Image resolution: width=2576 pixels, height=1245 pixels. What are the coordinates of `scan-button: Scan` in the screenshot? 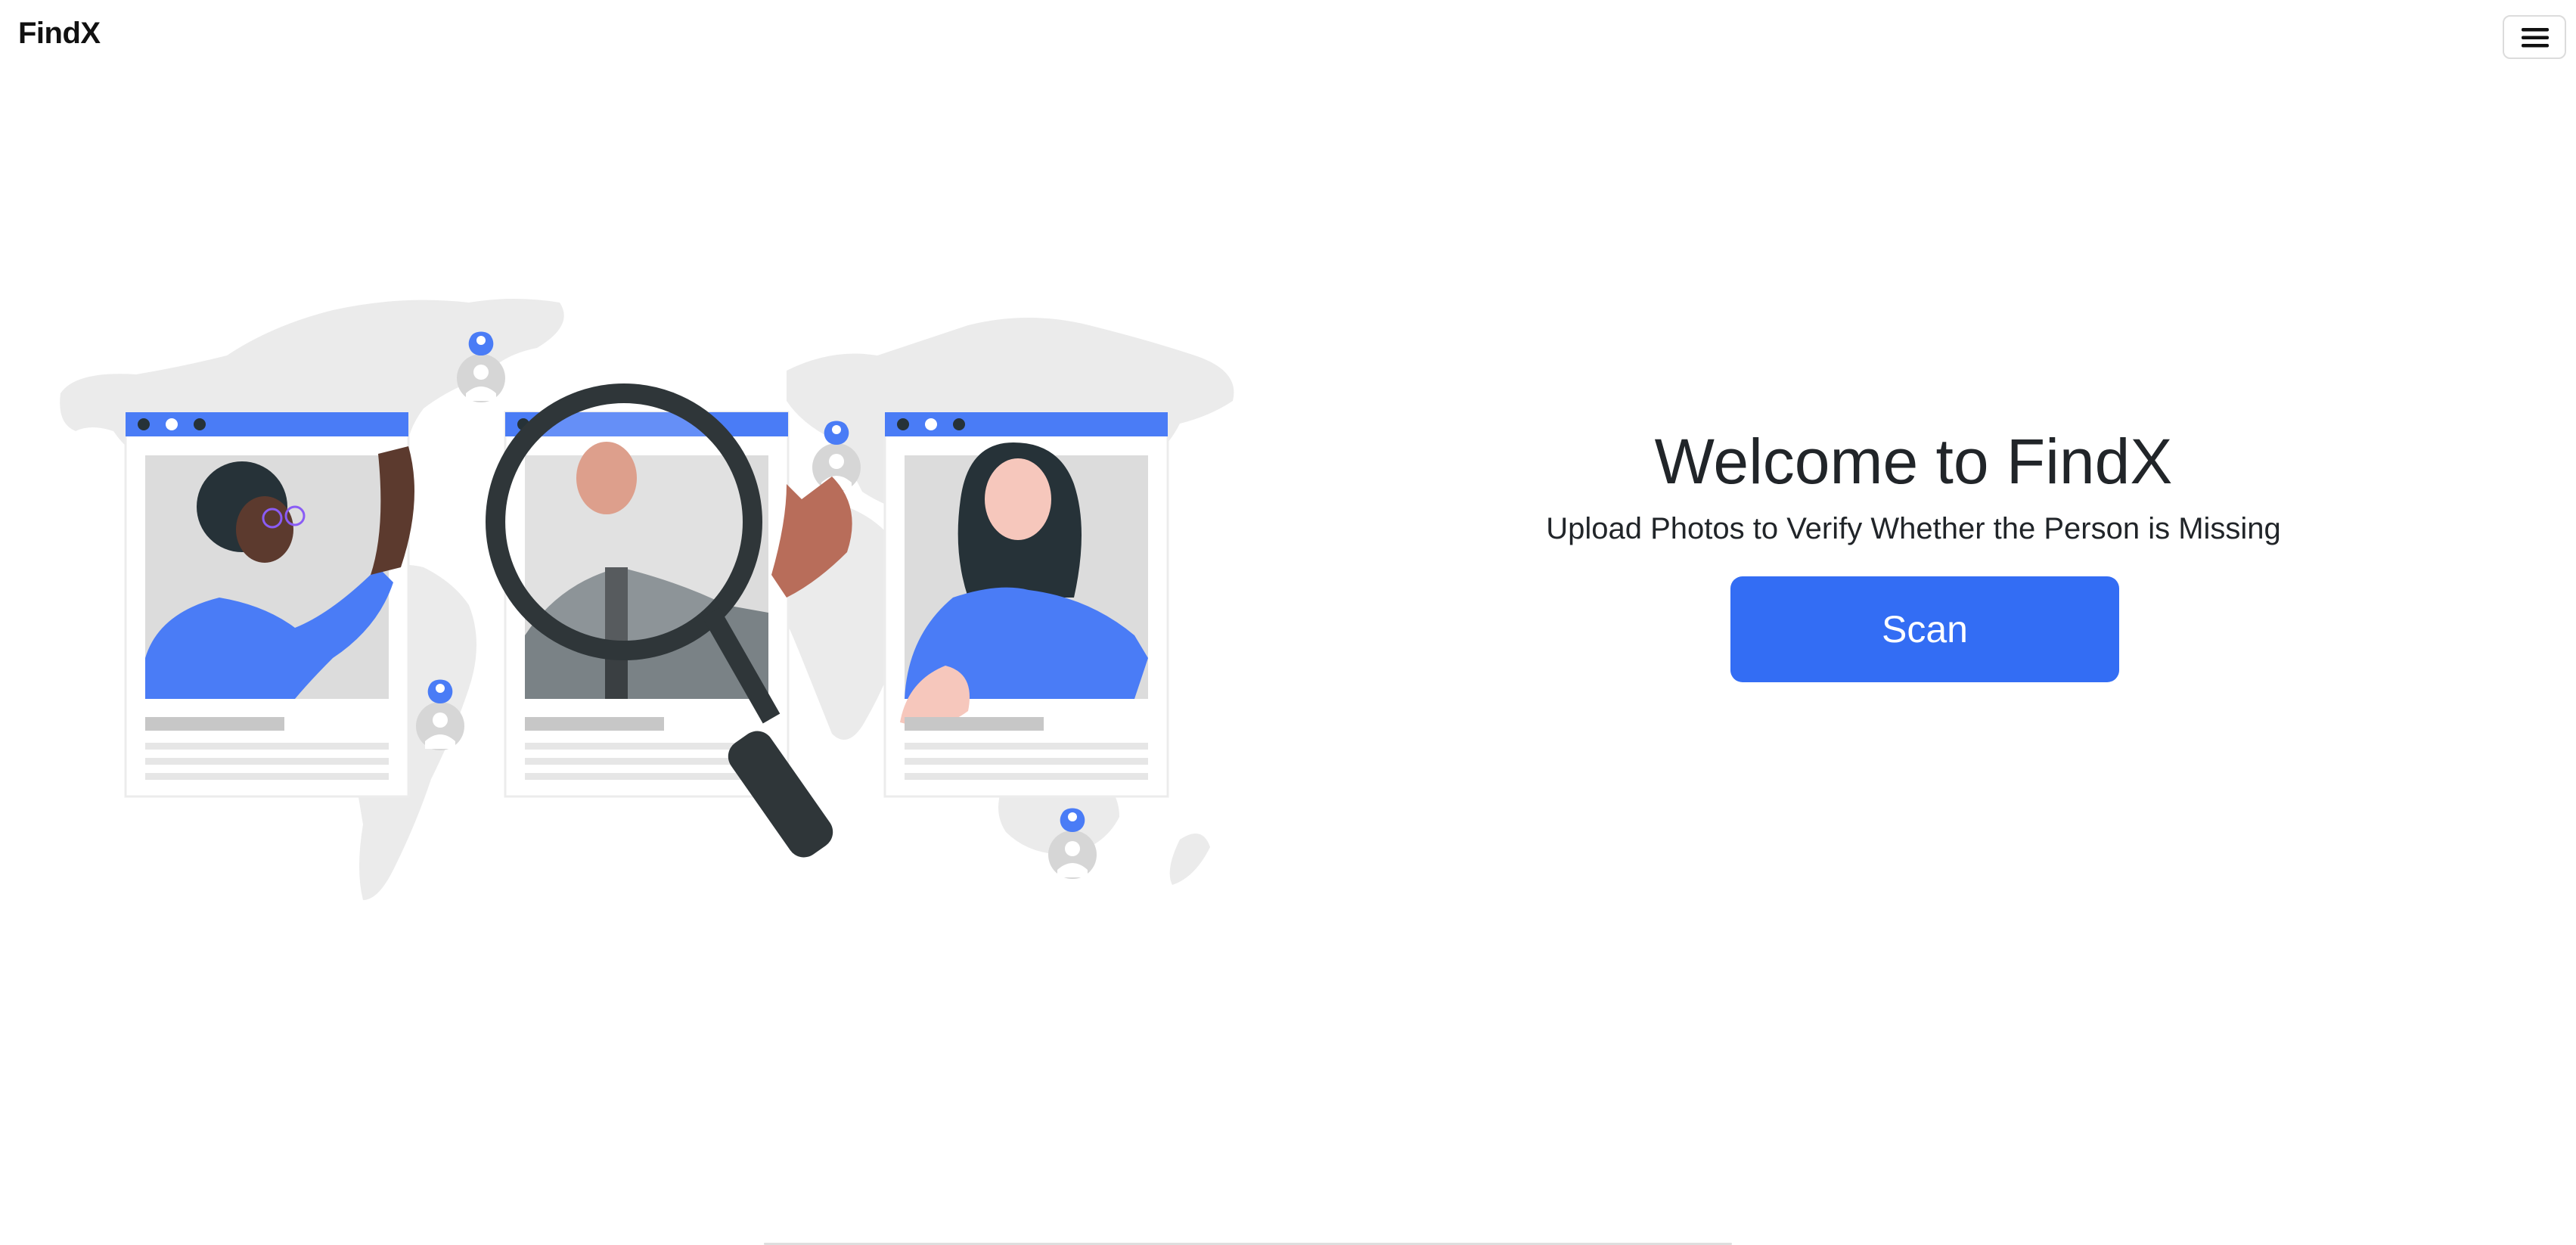 It's located at (1924, 629).